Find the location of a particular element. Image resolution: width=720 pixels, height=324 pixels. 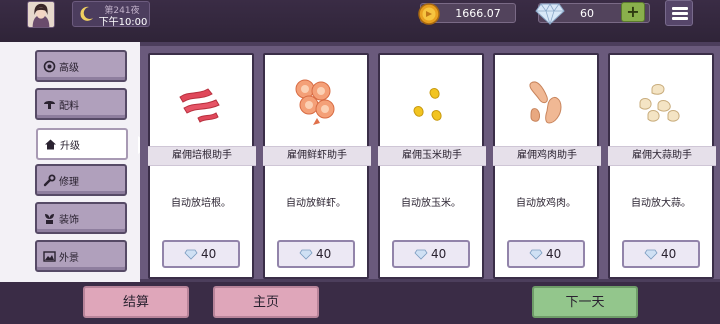

card-description: 自动放鸡肉。 is located at coordinates (546, 203).